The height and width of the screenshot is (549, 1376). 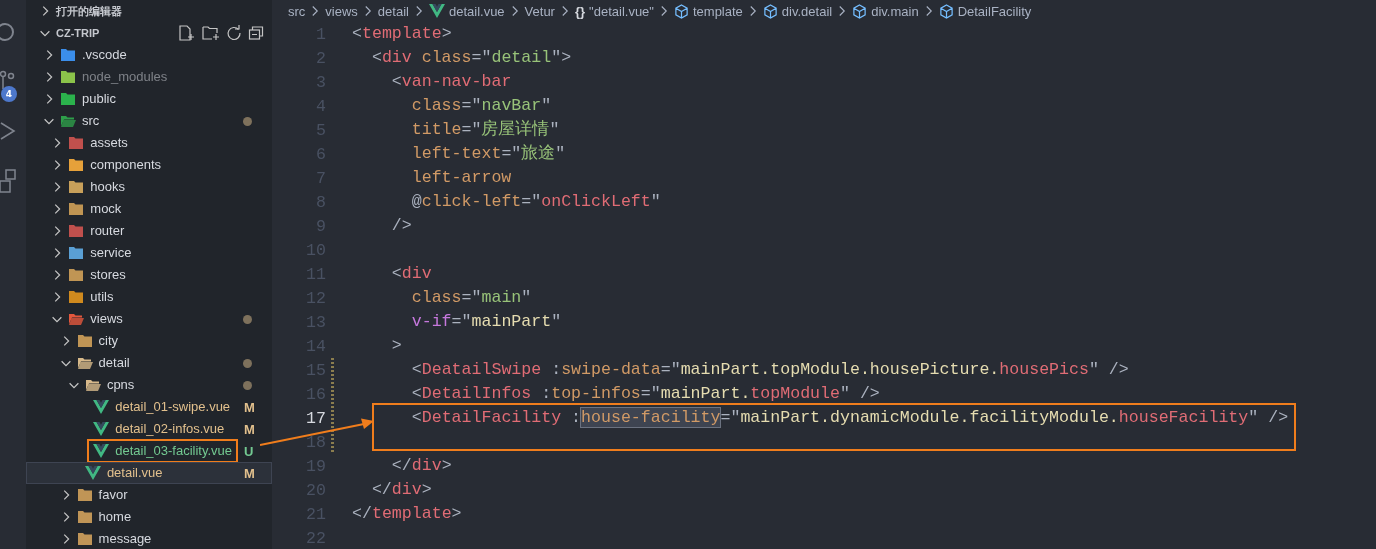 I want to click on breadcrumb-item: div.main, so click(x=895, y=11).